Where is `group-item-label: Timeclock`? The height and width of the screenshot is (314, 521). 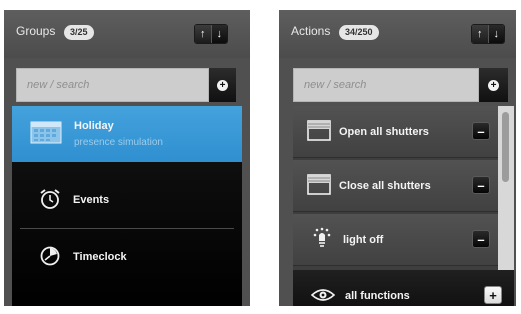
group-item-label: Timeclock is located at coordinates (100, 257).